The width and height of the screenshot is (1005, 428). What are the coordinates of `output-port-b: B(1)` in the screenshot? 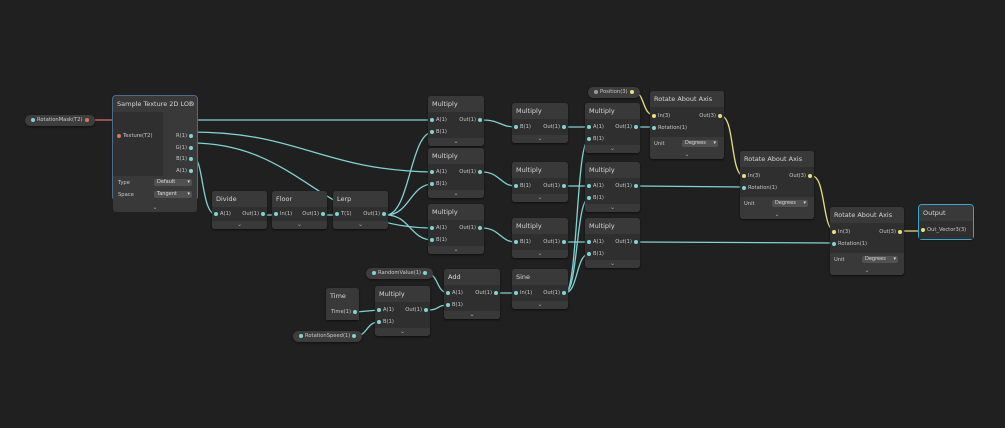 It's located at (185, 159).